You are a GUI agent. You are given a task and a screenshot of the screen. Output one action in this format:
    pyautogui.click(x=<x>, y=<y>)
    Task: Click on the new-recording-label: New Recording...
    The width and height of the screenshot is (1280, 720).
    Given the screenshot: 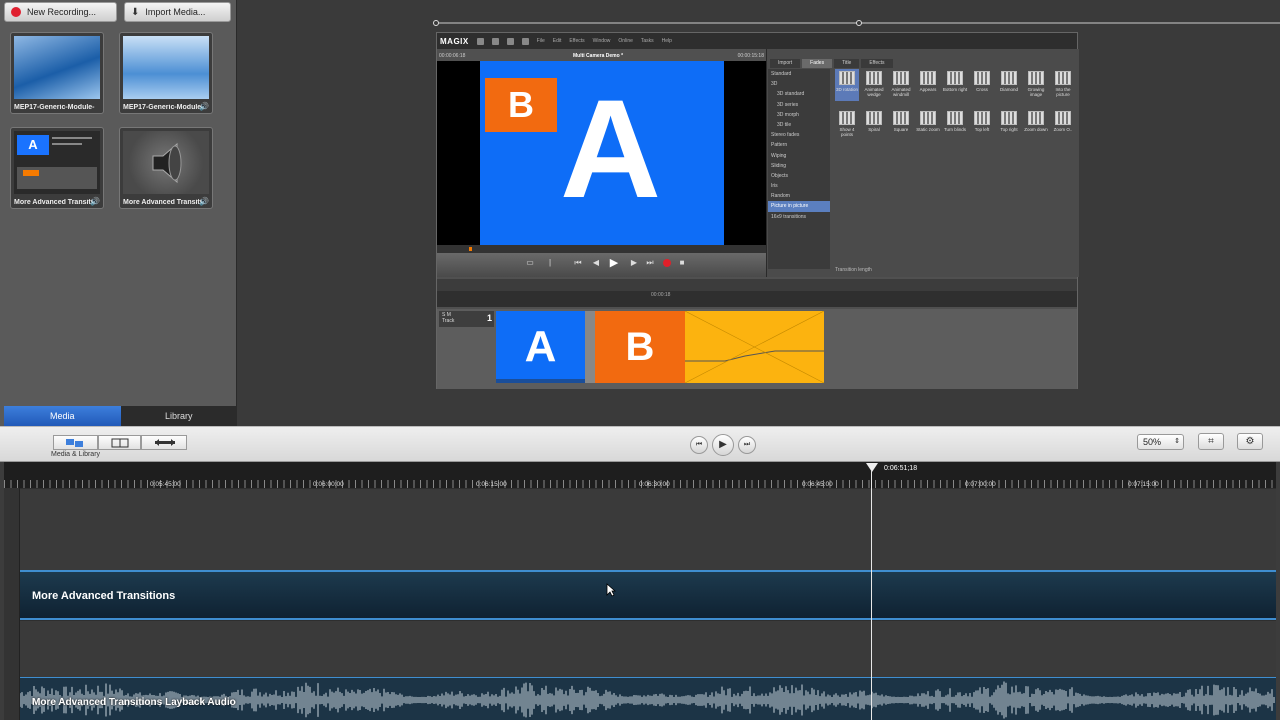 What is the action you would take?
    pyautogui.click(x=62, y=12)
    